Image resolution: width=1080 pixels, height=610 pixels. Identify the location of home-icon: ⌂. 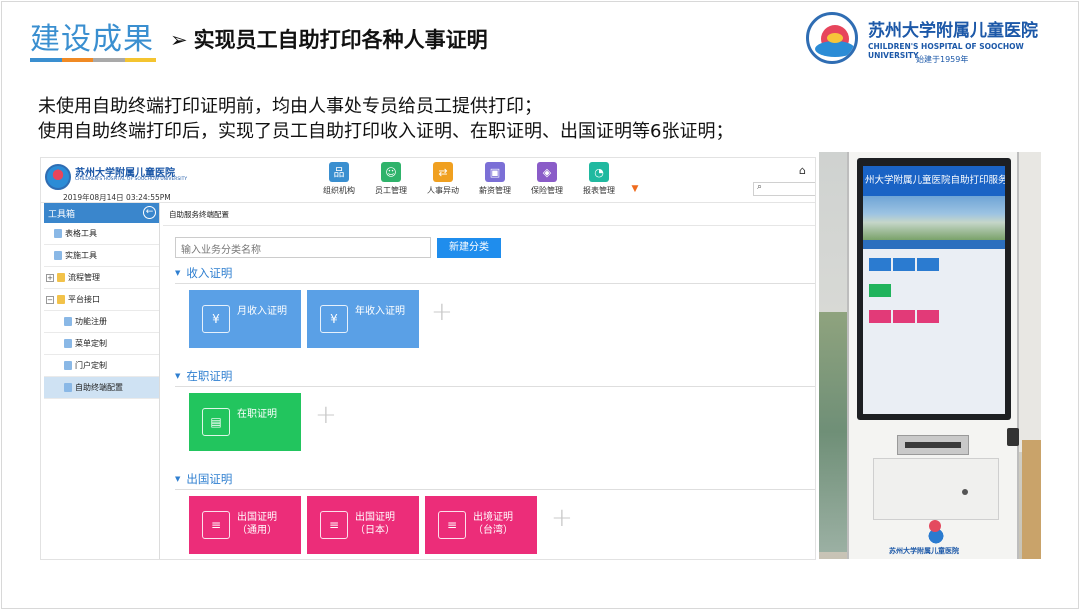
(802, 170).